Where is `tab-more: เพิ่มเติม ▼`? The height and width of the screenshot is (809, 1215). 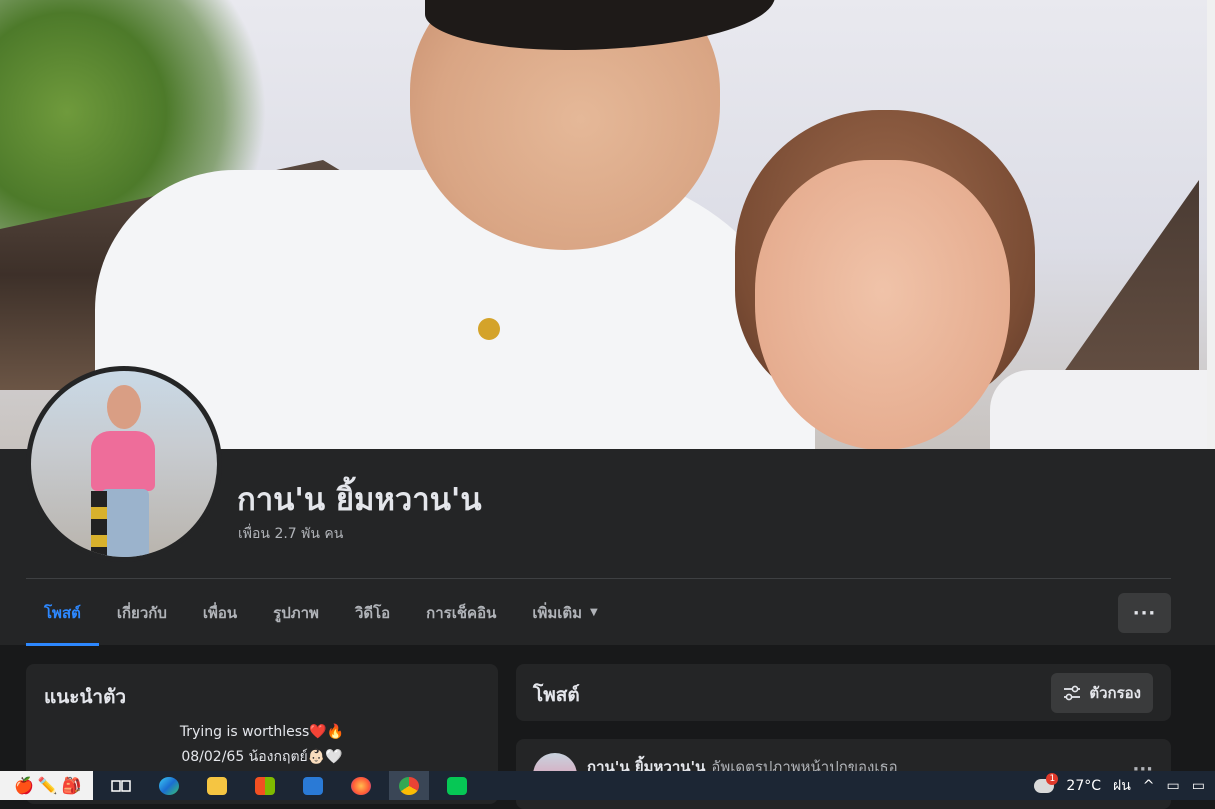 tab-more: เพิ่มเติม ▼ is located at coordinates (564, 612).